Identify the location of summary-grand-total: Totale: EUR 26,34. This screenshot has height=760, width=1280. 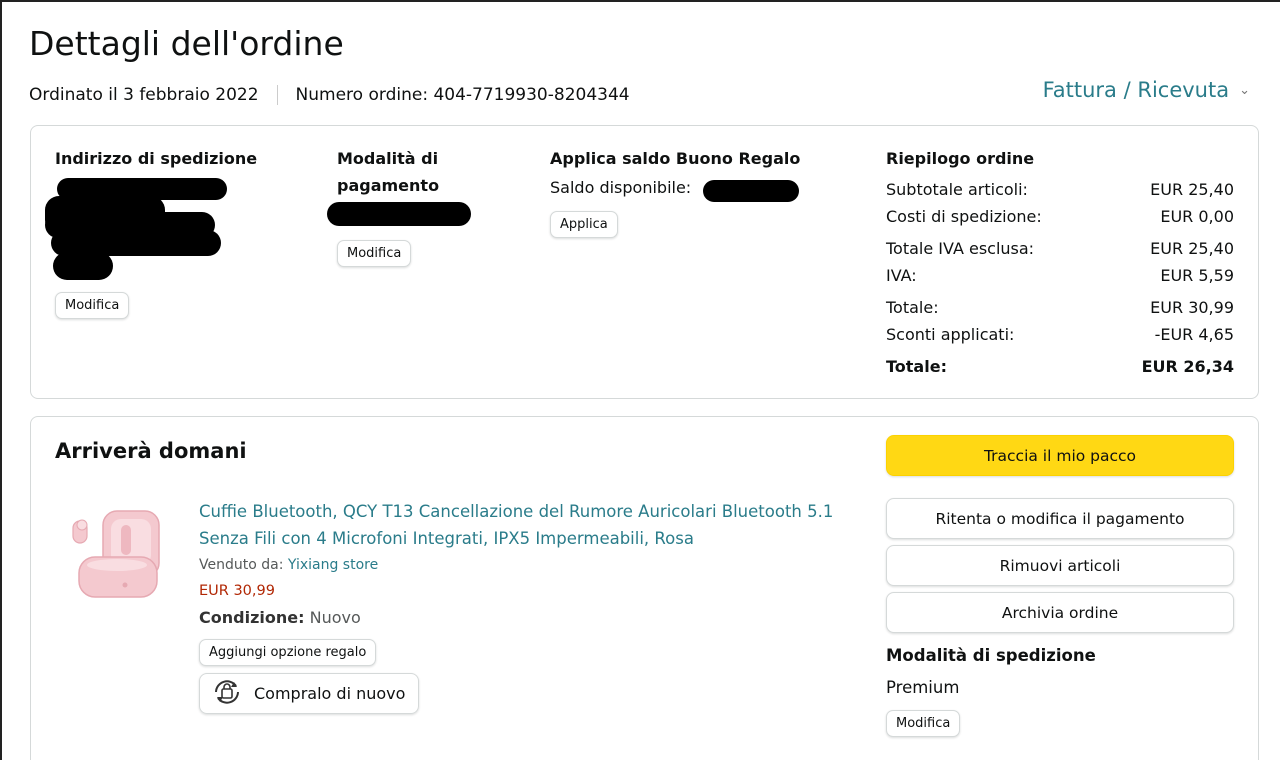
(1060, 366).